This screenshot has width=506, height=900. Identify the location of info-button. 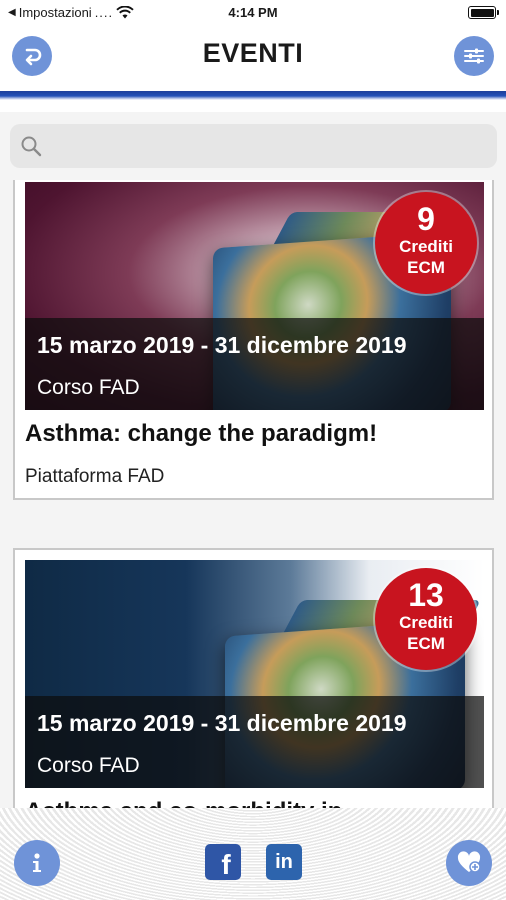
(37, 863).